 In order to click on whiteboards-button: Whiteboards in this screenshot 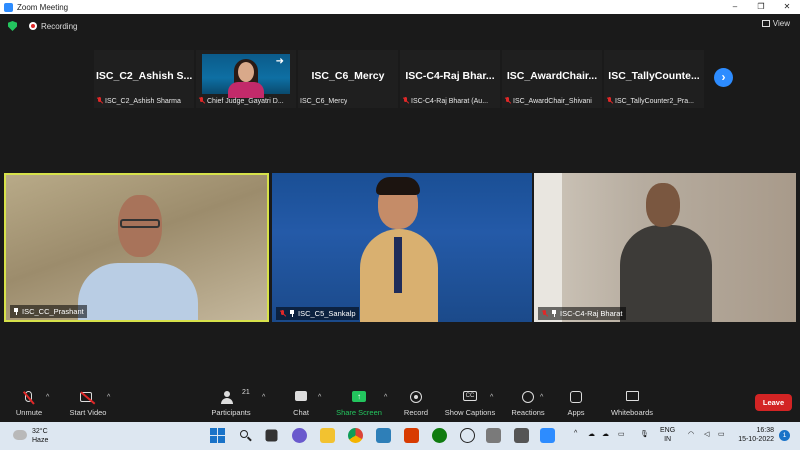, I will do `click(632, 403)`.